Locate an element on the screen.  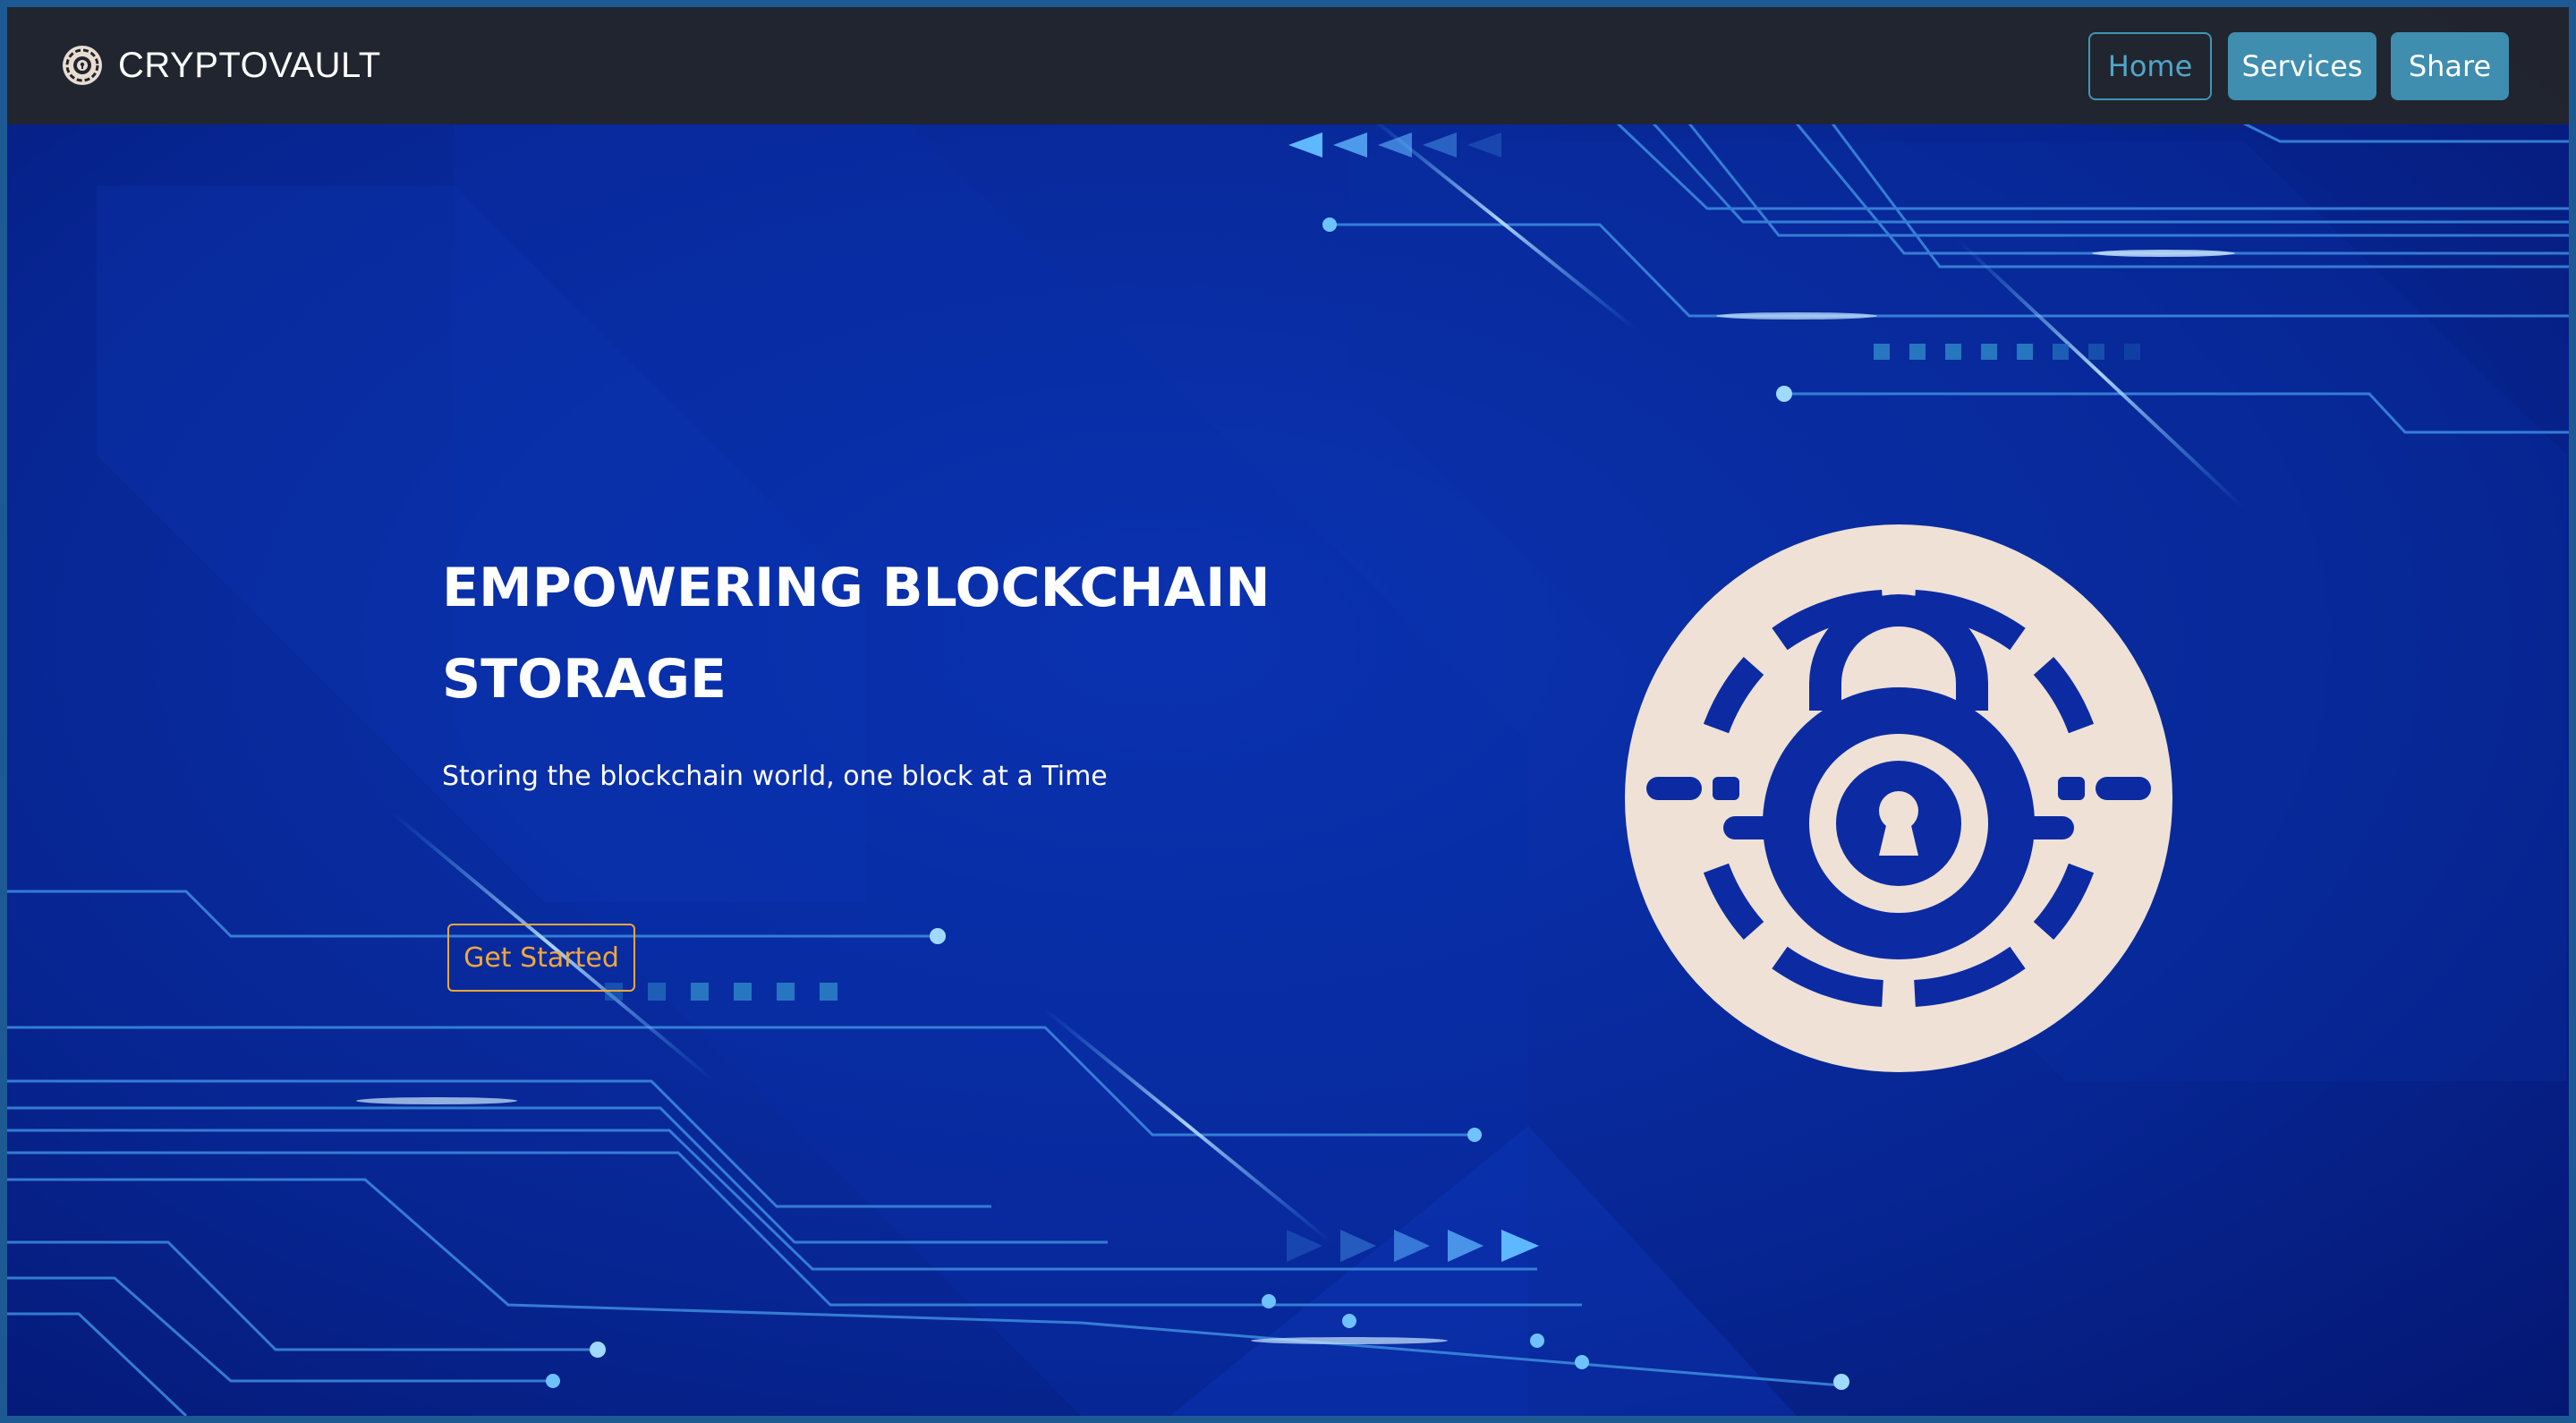
navbar: CRYPTOVAULT Home Services Share is located at coordinates (1288, 65).